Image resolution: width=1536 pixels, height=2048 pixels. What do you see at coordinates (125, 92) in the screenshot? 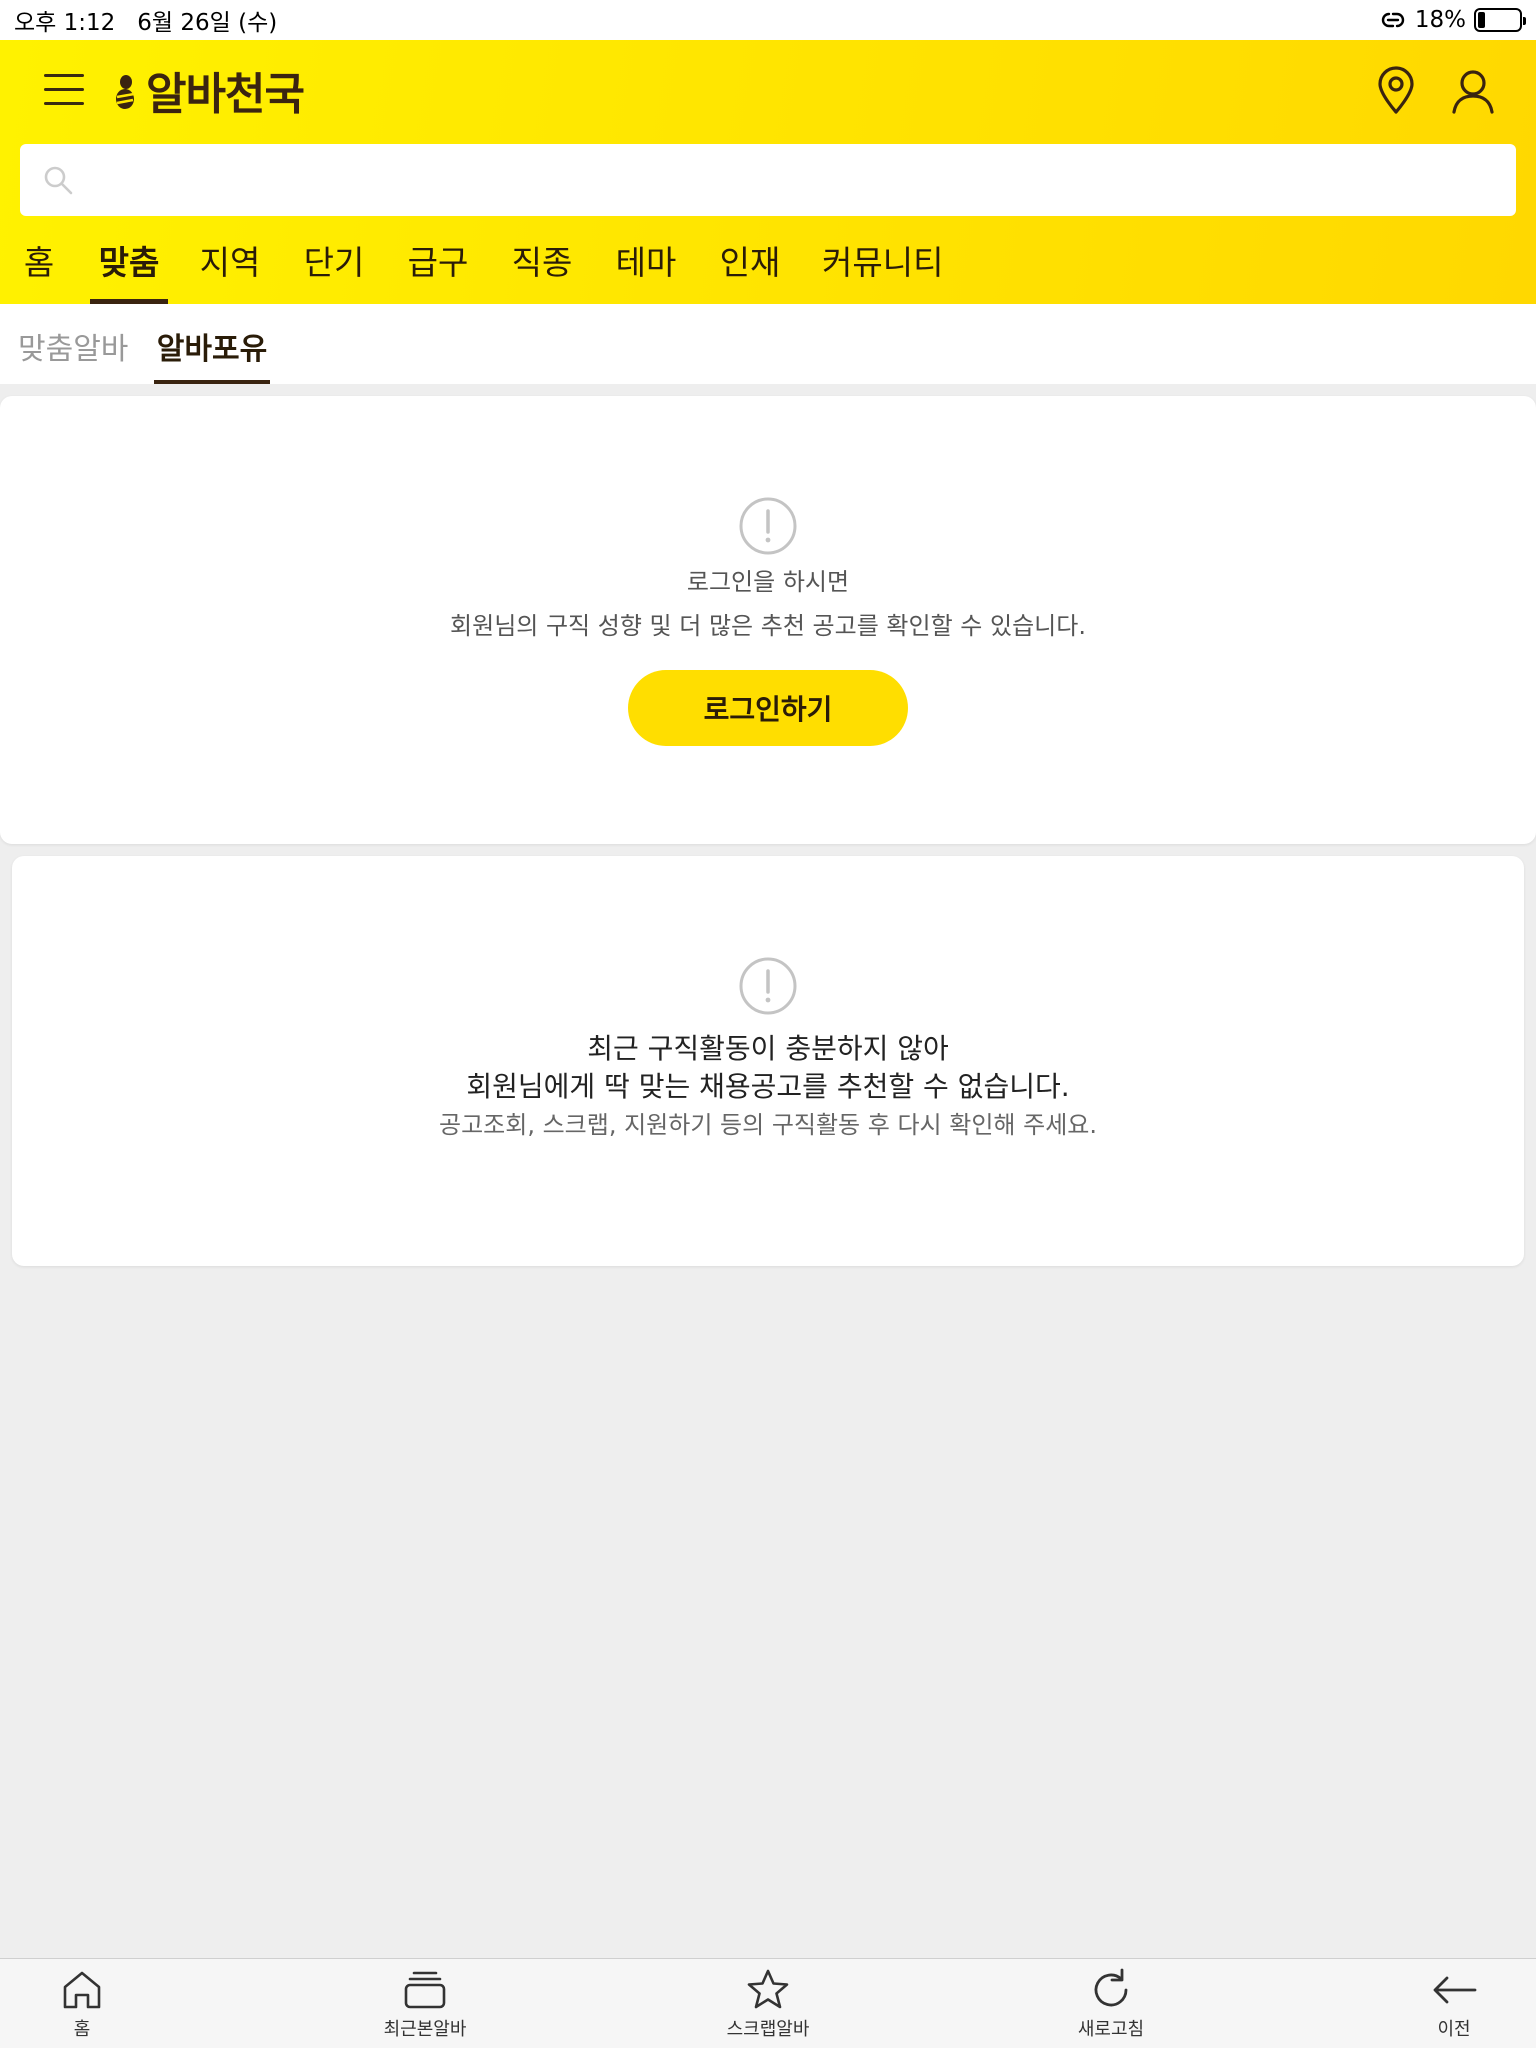
I see `bee-logo-icon` at bounding box center [125, 92].